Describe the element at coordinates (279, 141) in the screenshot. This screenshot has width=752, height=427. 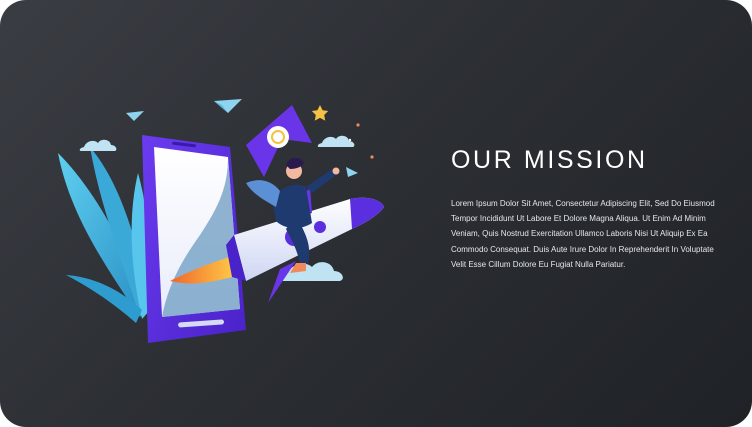
I see `flag-icon` at that location.